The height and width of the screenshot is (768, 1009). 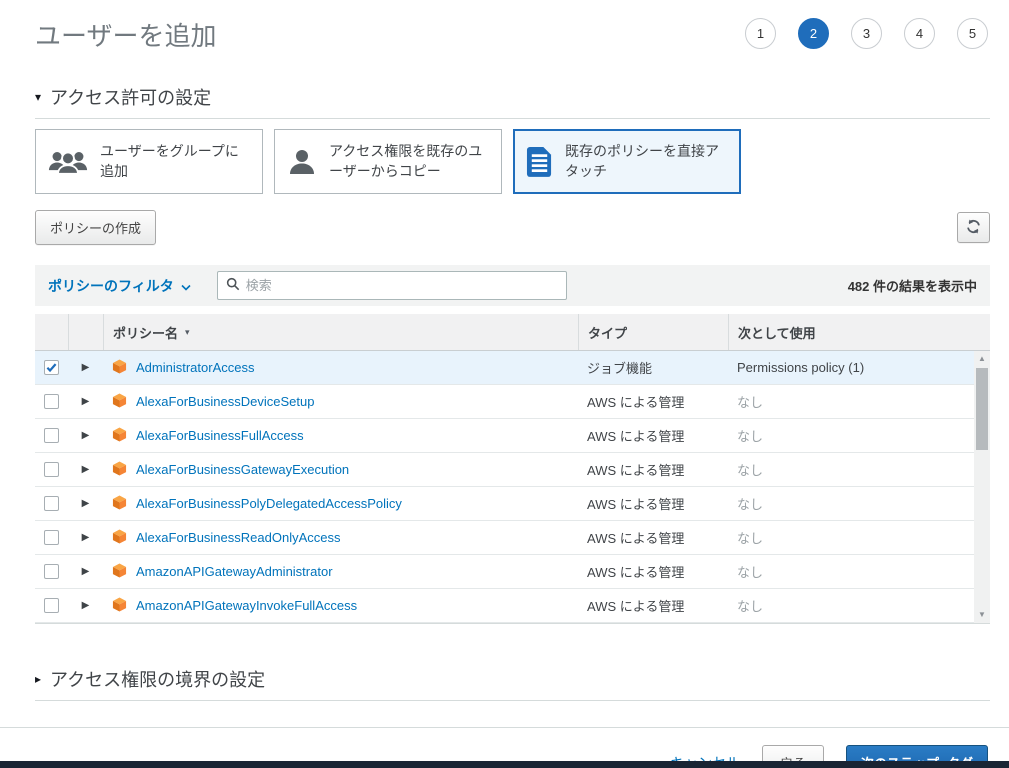 What do you see at coordinates (96, 227) in the screenshot?
I see `create-policy-button: ポリシーの作成` at bounding box center [96, 227].